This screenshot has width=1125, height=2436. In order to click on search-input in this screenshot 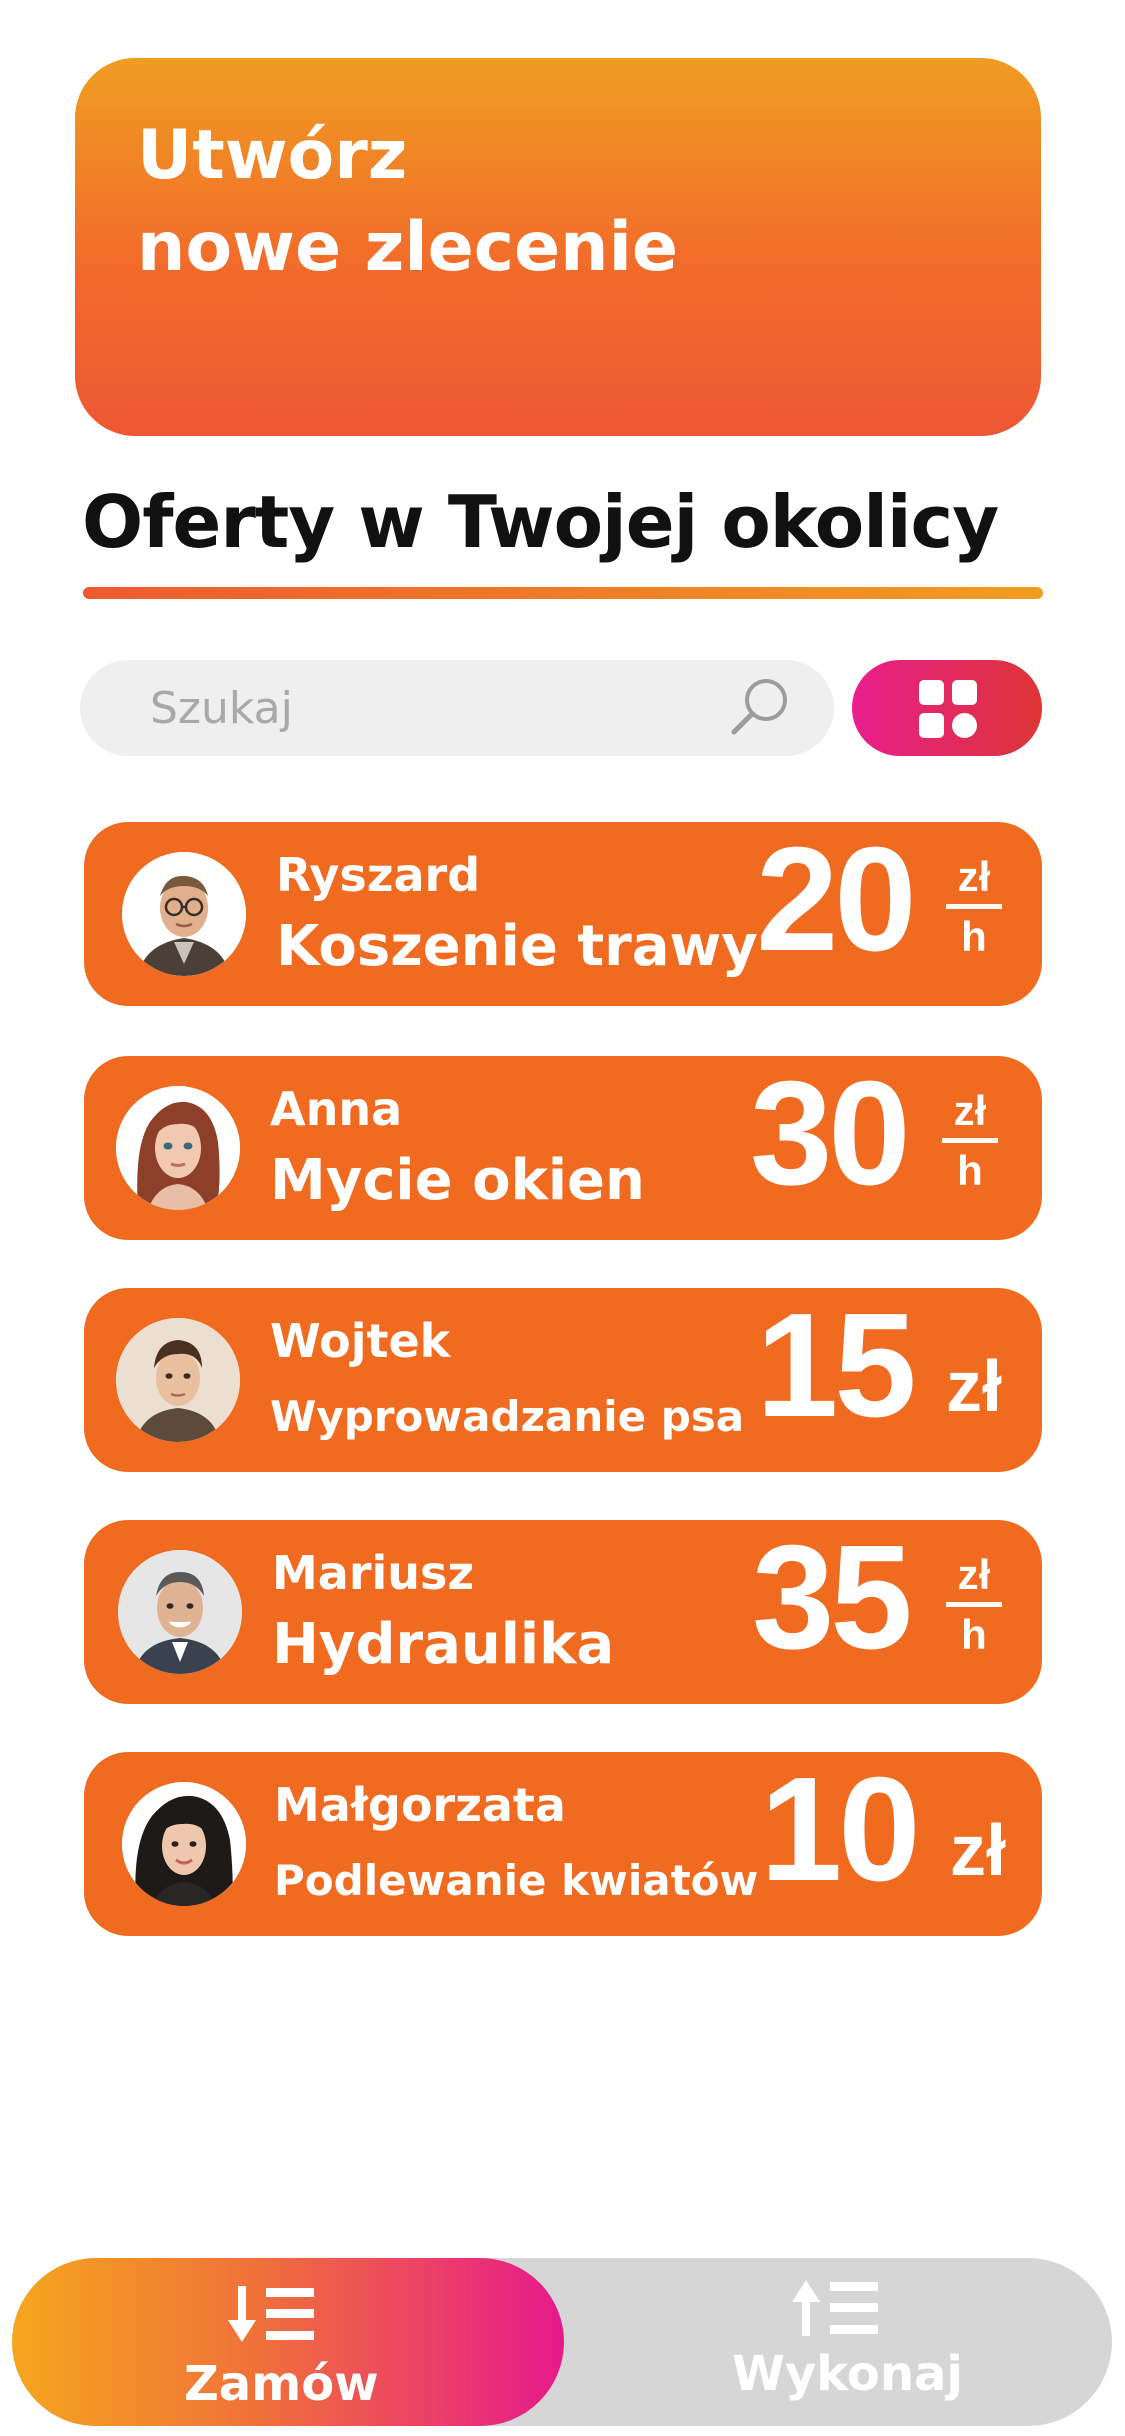, I will do `click(430, 708)`.